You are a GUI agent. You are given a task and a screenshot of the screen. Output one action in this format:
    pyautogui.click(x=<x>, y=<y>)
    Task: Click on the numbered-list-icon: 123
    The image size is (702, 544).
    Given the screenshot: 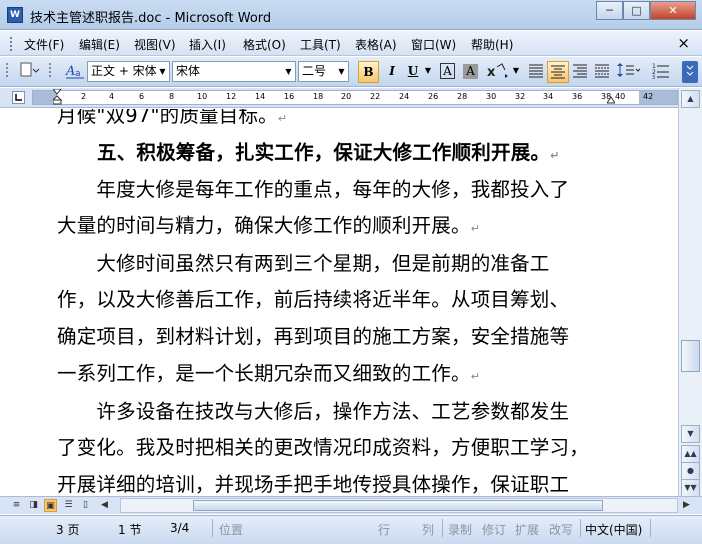 What is the action you would take?
    pyautogui.click(x=660, y=72)
    